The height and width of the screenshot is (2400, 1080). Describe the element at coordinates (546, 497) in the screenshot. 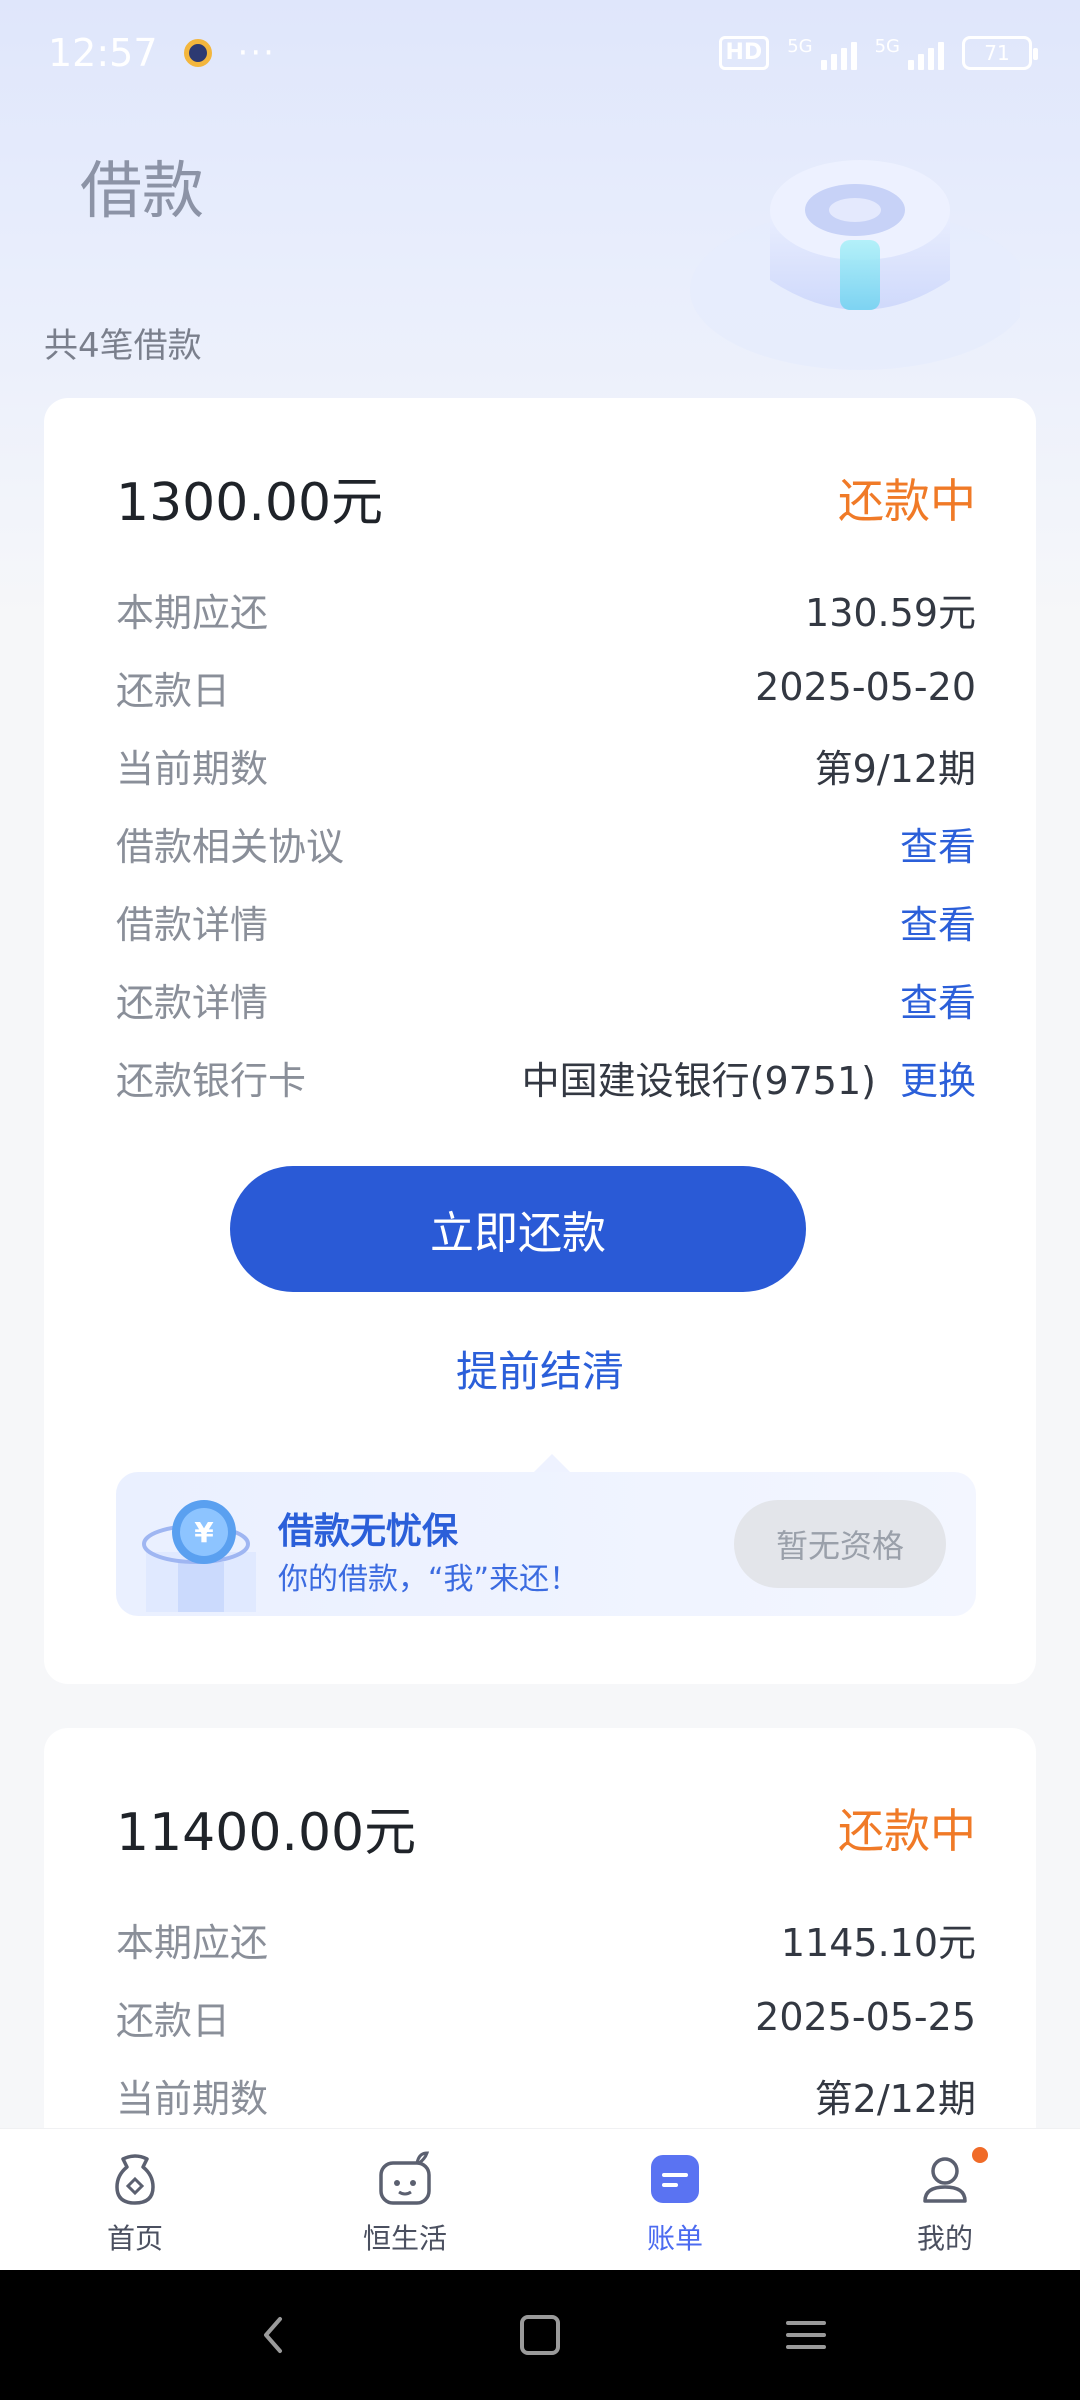

I see `loan-card-header: 1300.00元 还款中` at that location.